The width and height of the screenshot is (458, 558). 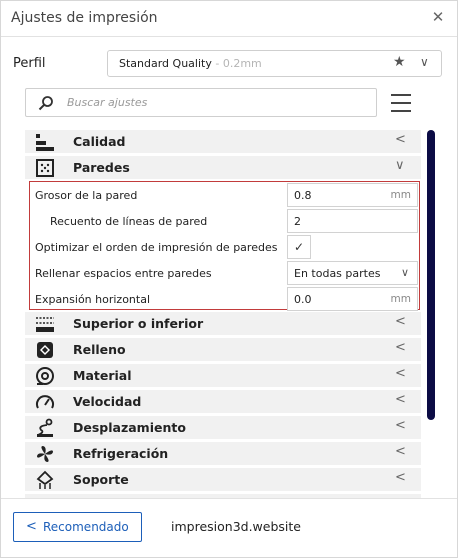 What do you see at coordinates (224, 195) in the screenshot?
I see `setting-row-wall-thickness: Grosor de la pared 0.8 mm` at bounding box center [224, 195].